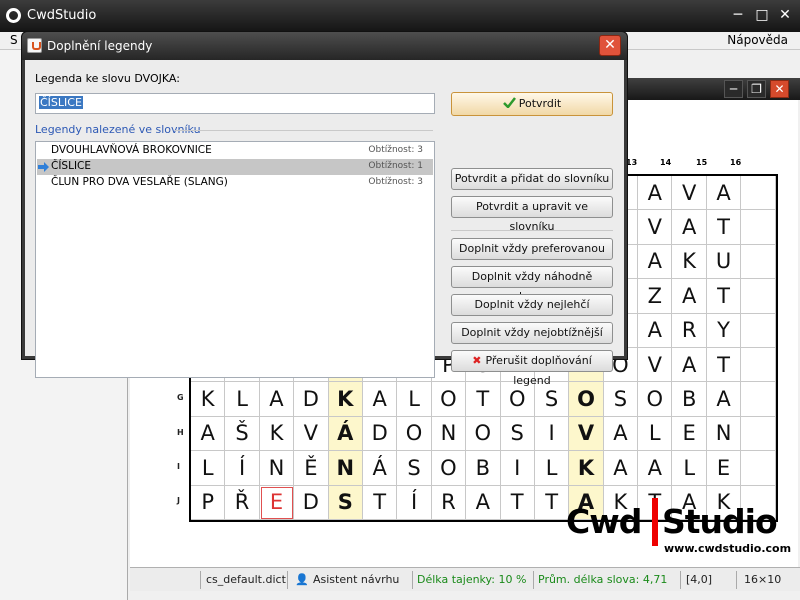 This screenshot has height=600, width=800. I want to click on grid-cell: B, so click(483, 468).